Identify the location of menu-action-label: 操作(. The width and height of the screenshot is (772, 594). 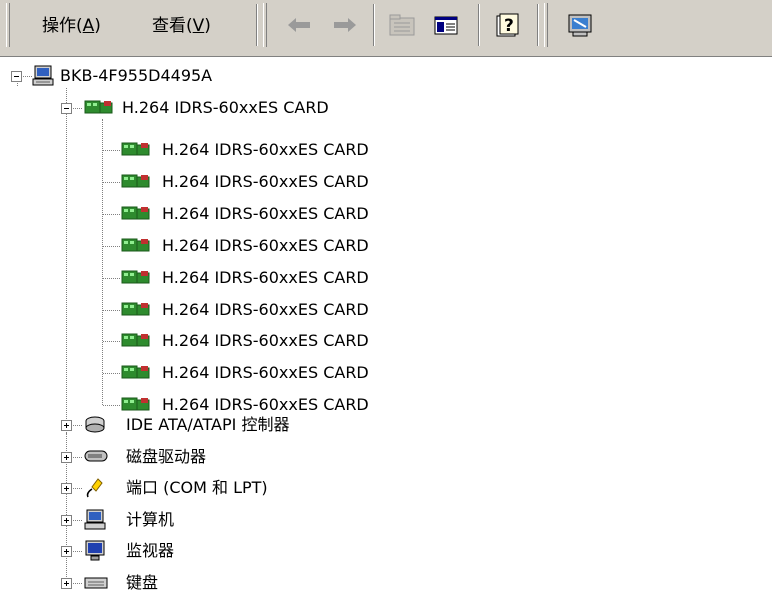
(62, 26).